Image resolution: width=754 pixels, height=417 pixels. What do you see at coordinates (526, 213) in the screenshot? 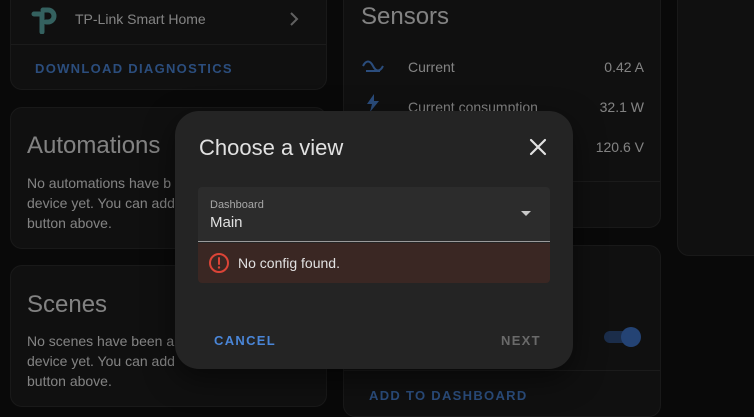
I see `caret-down-icon` at bounding box center [526, 213].